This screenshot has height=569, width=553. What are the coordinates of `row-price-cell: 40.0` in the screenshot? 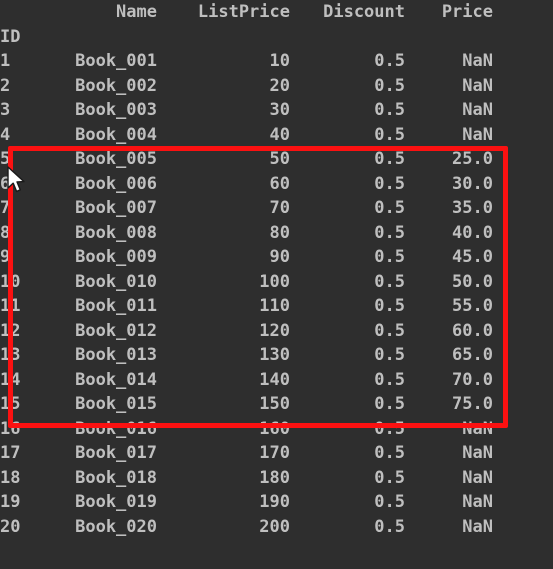 It's located at (472, 232).